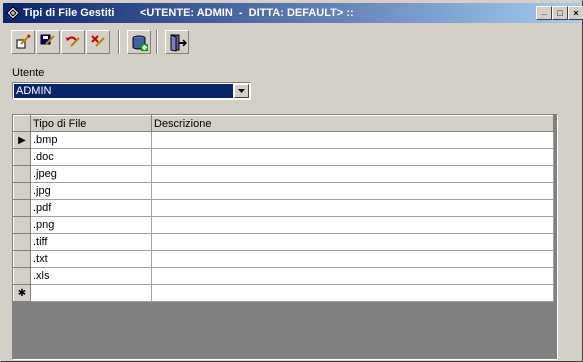 Image resolution: width=583 pixels, height=362 pixels. I want to click on table-row: .xls, so click(283, 276).